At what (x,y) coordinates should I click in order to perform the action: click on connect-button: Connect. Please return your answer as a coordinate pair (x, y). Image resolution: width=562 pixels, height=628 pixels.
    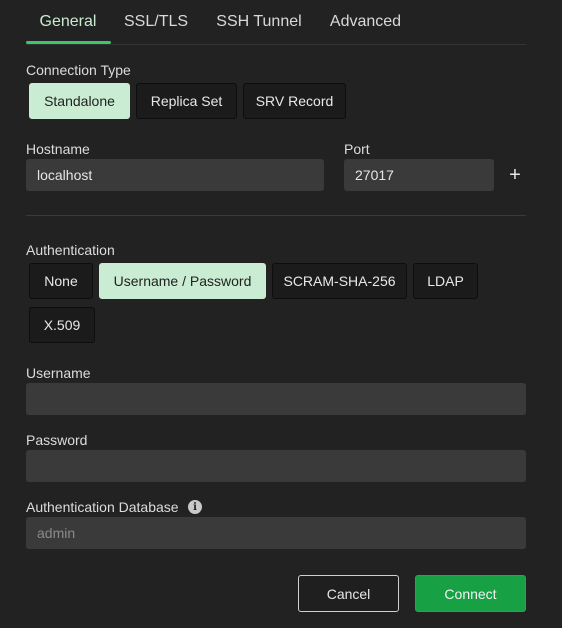
    Looking at the image, I should click on (470, 593).